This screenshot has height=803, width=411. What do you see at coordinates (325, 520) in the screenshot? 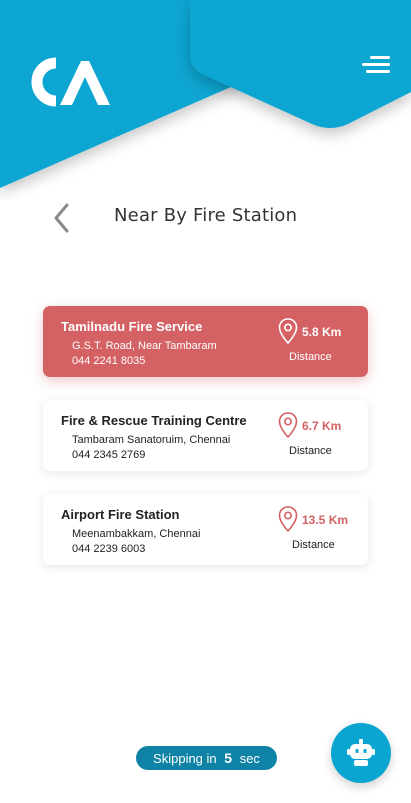
I see `station-distance: 13.5 Km` at bounding box center [325, 520].